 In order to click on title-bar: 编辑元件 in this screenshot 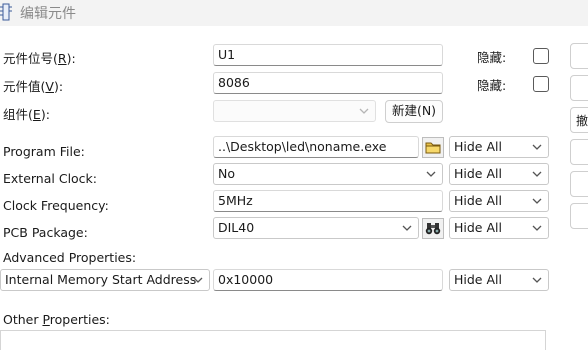, I will do `click(294, 13)`.